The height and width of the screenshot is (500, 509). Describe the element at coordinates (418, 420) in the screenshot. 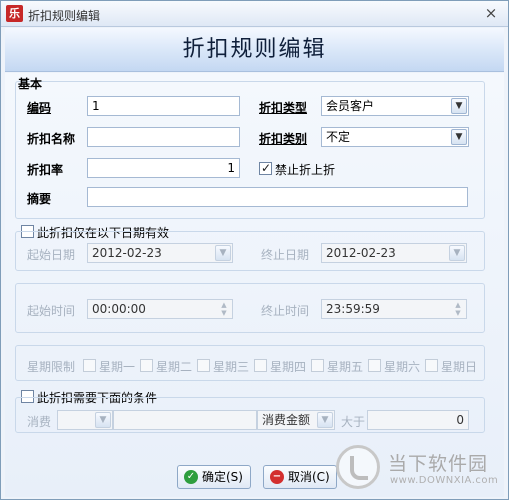

I see `amount-value-input: 0` at that location.